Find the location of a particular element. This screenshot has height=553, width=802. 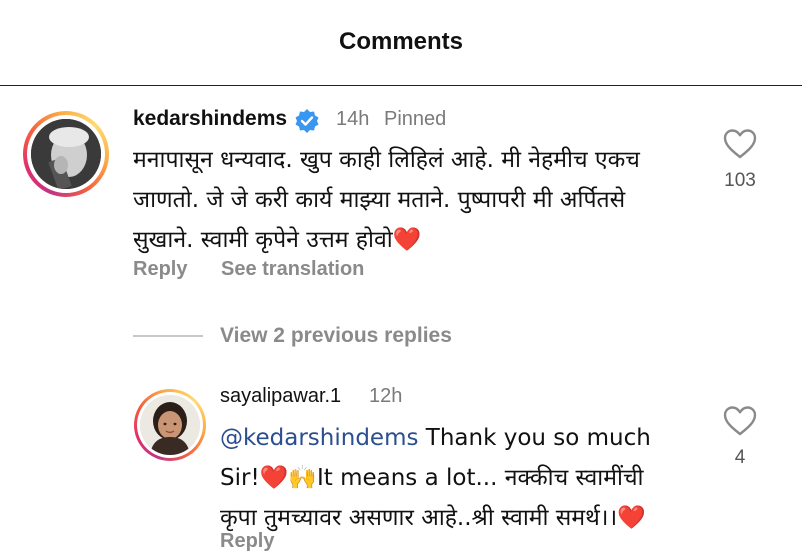

page-title: Comments is located at coordinates (401, 41).